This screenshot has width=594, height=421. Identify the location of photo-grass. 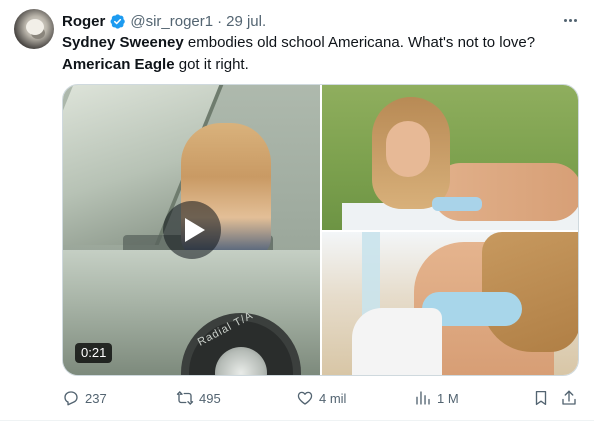
(450, 157).